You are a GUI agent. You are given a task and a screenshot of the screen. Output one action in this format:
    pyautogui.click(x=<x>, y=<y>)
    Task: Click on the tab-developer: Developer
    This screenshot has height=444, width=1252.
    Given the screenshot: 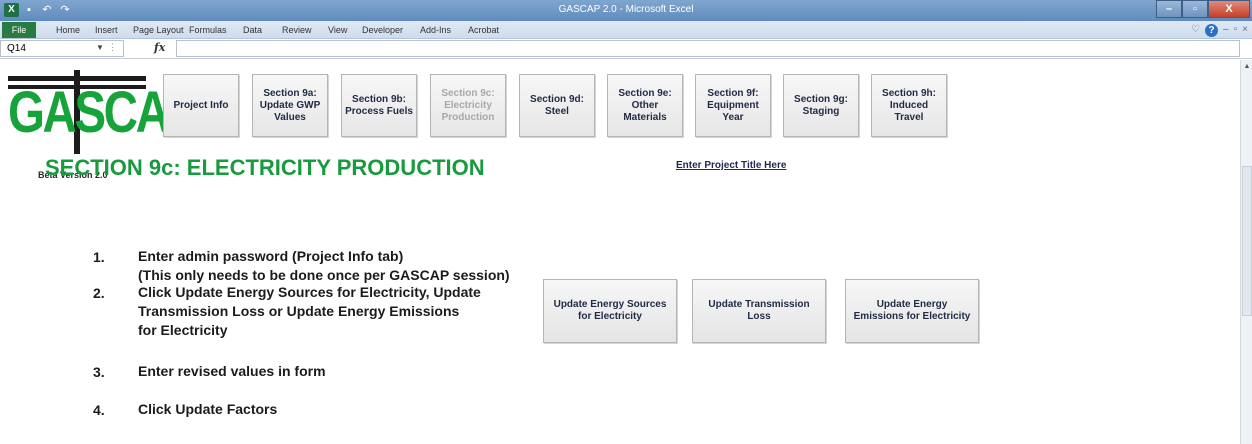 What is the action you would take?
    pyautogui.click(x=382, y=30)
    